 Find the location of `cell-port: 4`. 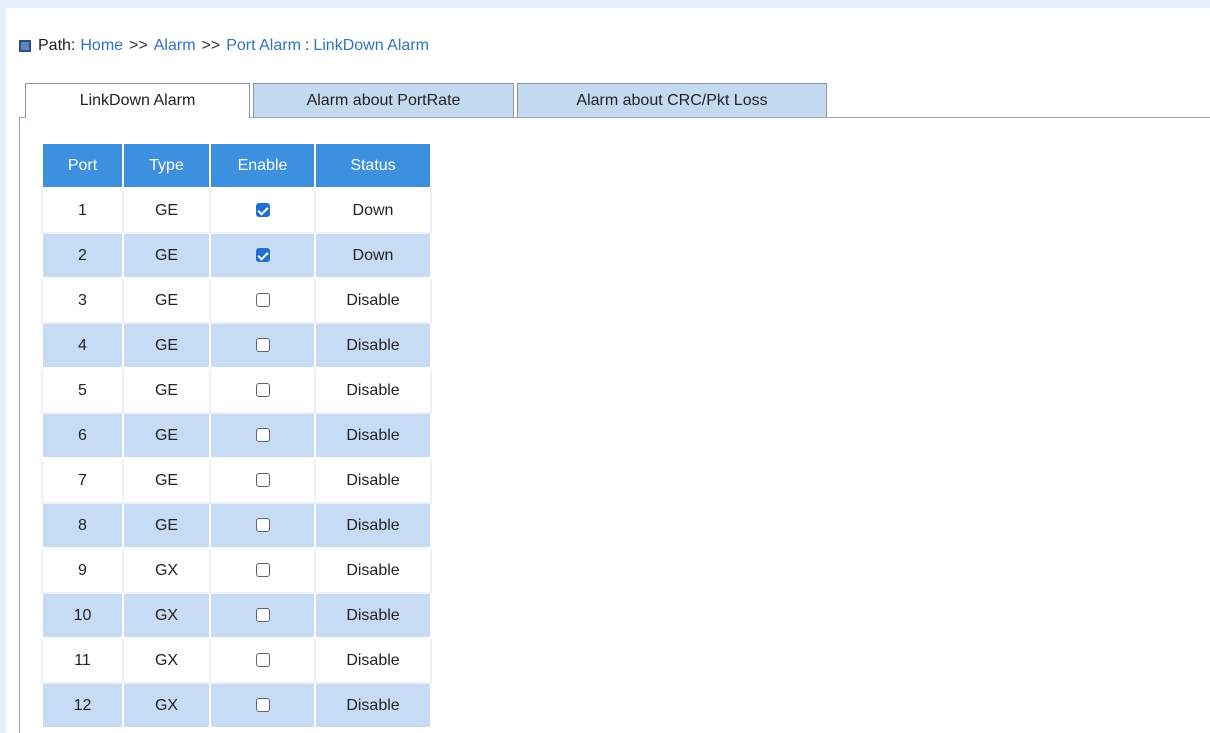

cell-port: 4 is located at coordinates (82, 345).